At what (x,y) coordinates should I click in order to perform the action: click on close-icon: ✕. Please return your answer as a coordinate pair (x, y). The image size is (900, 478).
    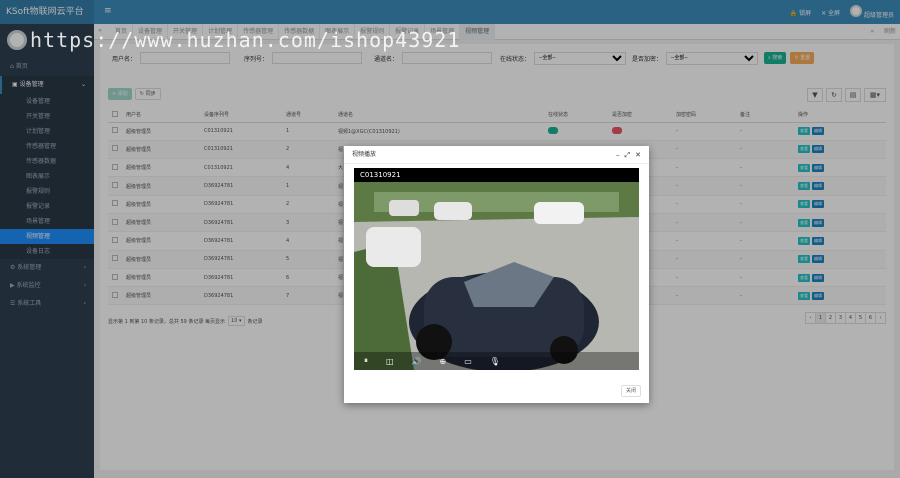
    Looking at the image, I should click on (638, 155).